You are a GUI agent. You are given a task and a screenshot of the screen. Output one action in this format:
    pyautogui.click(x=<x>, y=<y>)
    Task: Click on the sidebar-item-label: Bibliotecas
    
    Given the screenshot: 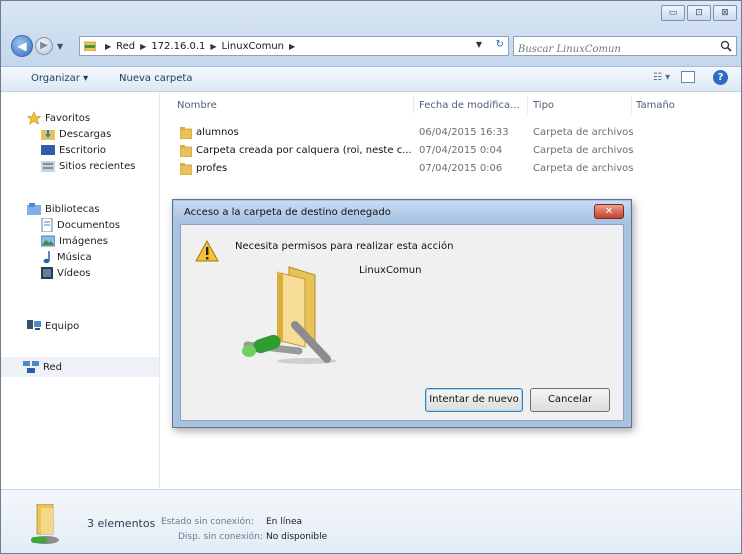 What is the action you would take?
    pyautogui.click(x=72, y=209)
    